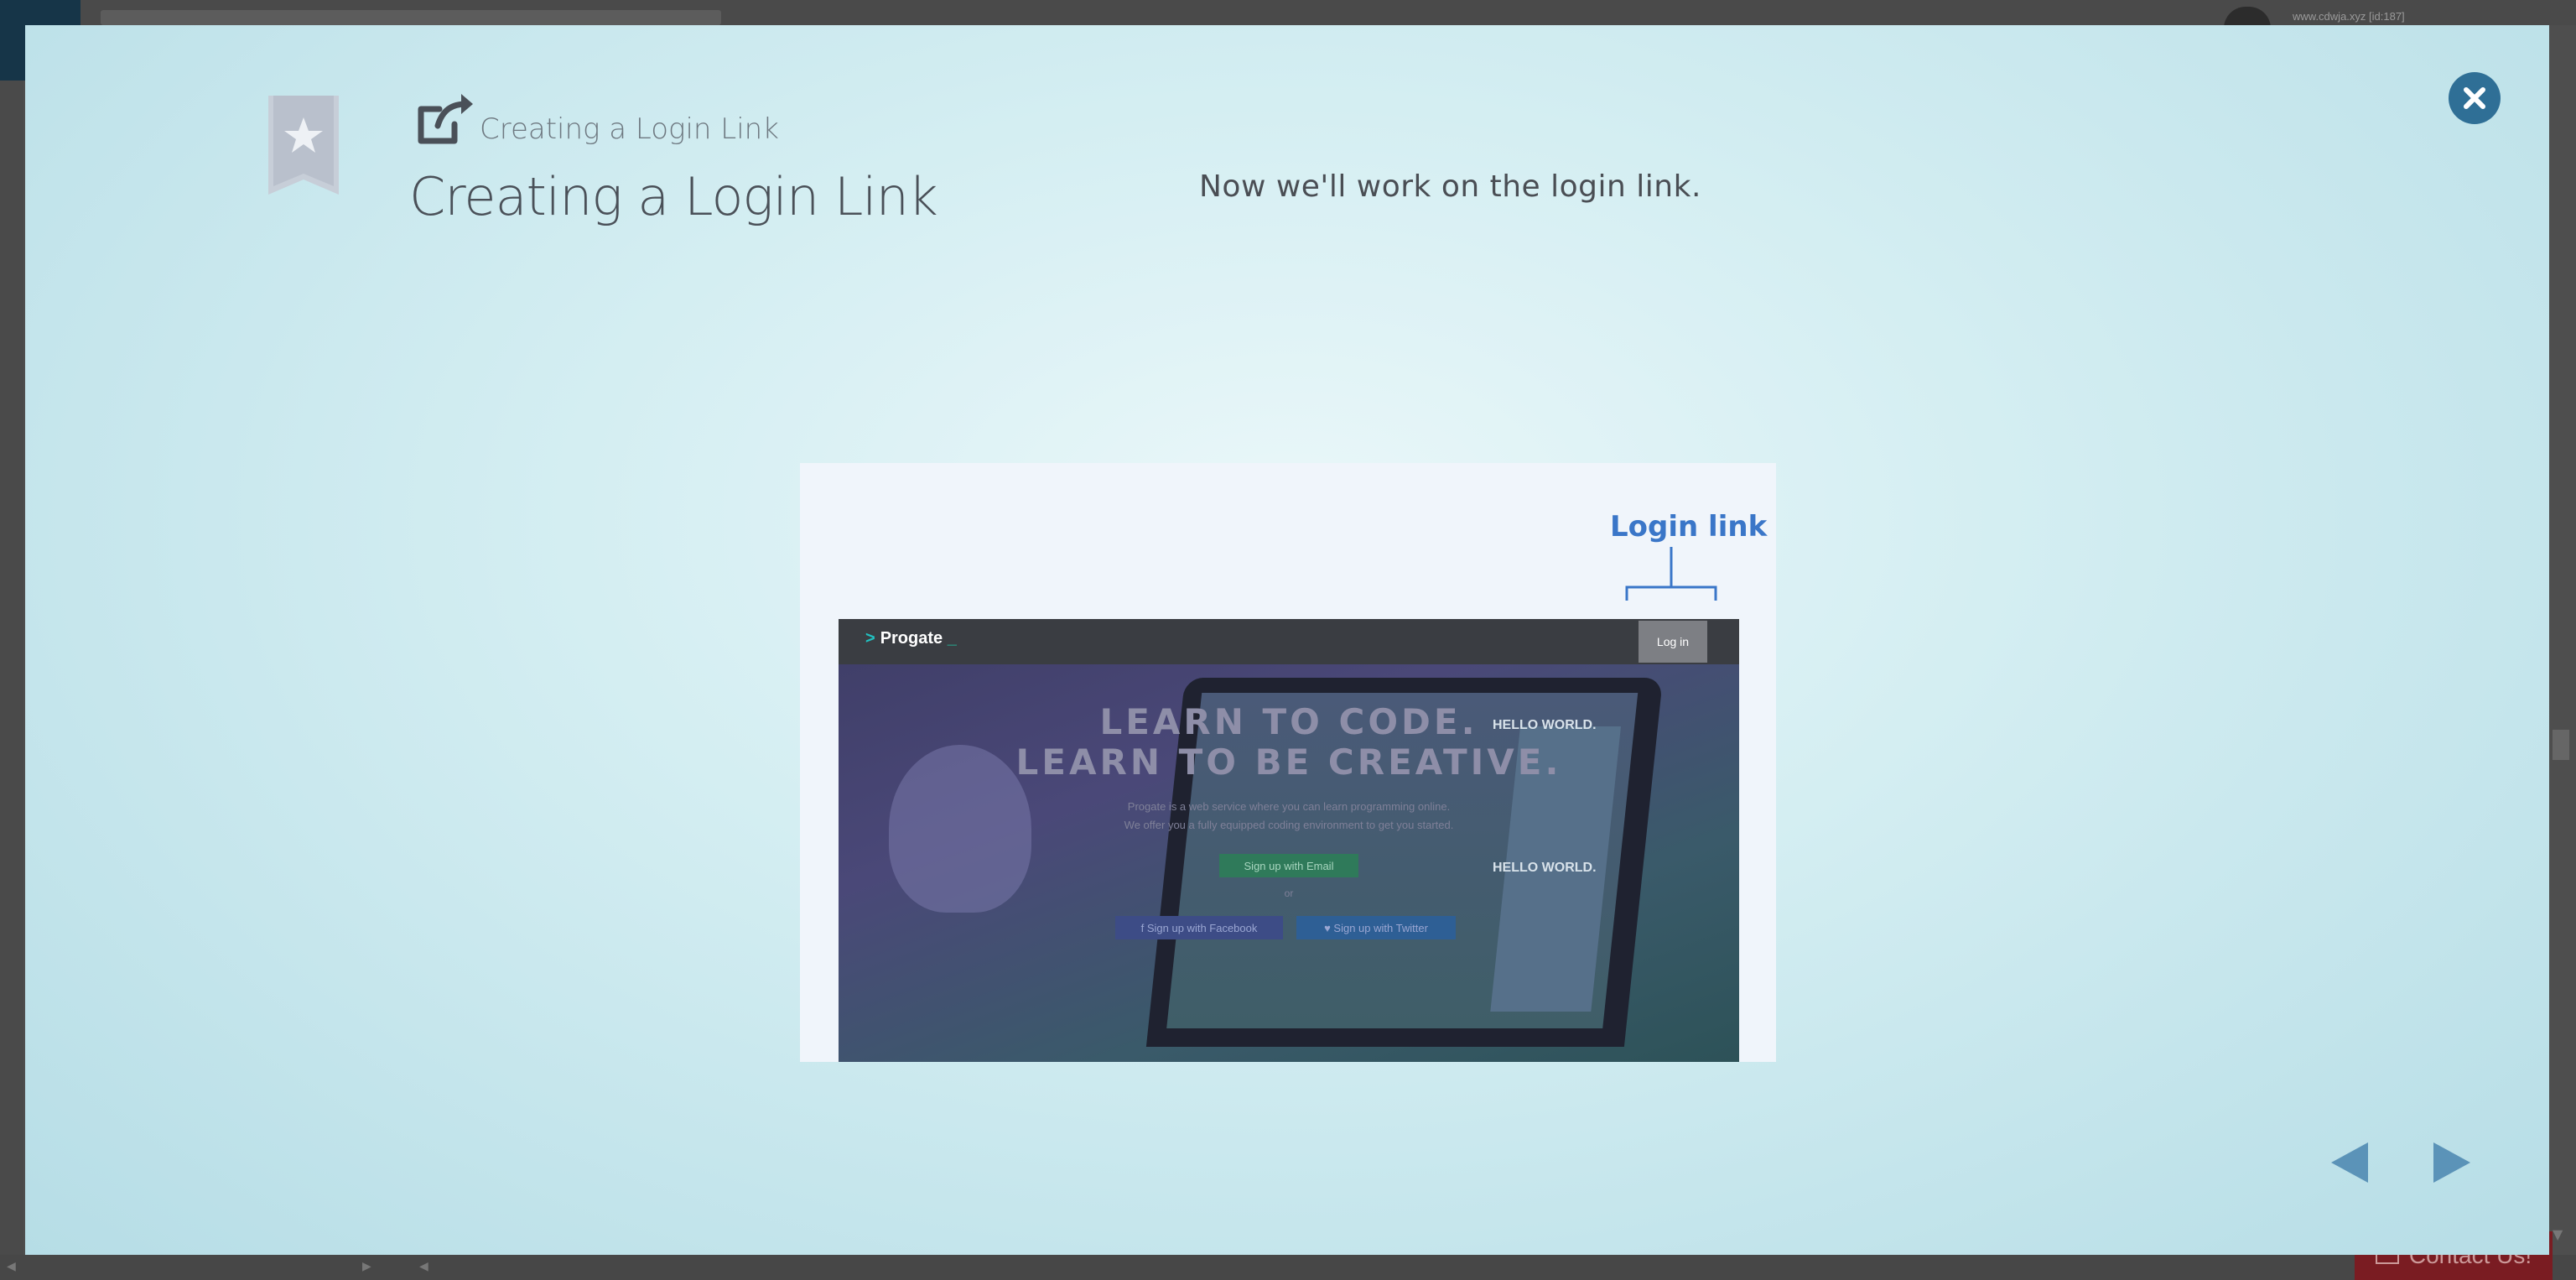 This screenshot has height=1280, width=2576. What do you see at coordinates (411, 17) in the screenshot?
I see `background-search-bar` at bounding box center [411, 17].